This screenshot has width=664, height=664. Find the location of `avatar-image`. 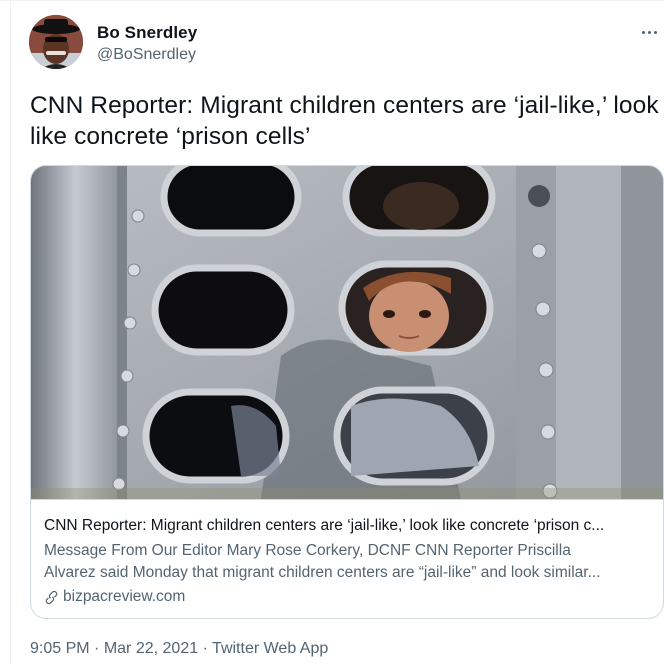

avatar-image is located at coordinates (56, 42).